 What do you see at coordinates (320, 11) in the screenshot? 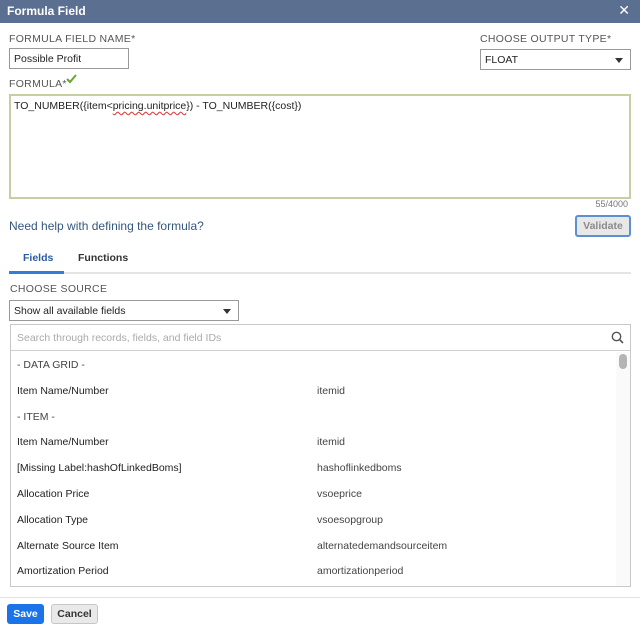
I see `dialog-titlebar: Formula Field ✕` at bounding box center [320, 11].